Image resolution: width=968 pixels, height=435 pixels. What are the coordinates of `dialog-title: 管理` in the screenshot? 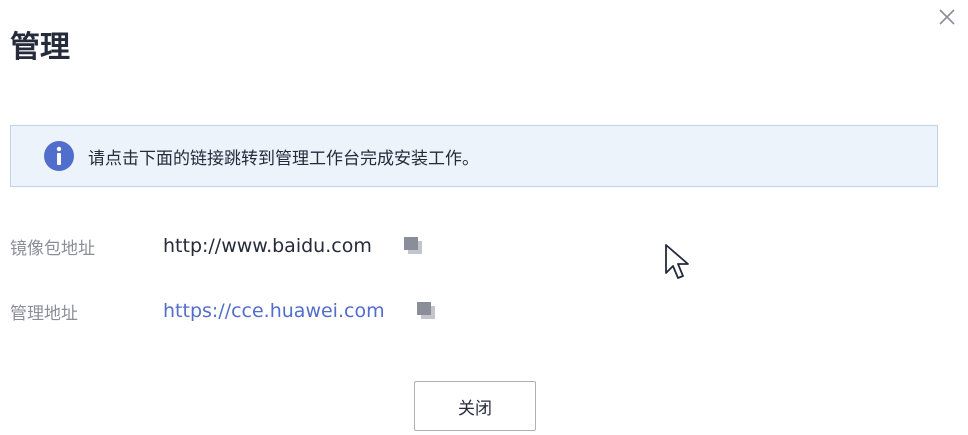 It's located at (40, 47).